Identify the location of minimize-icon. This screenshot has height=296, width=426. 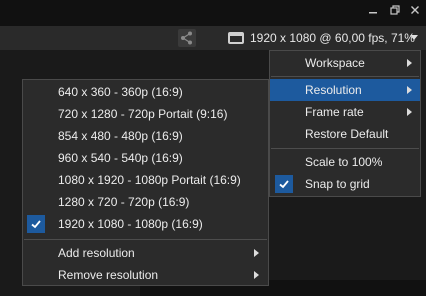
(373, 12).